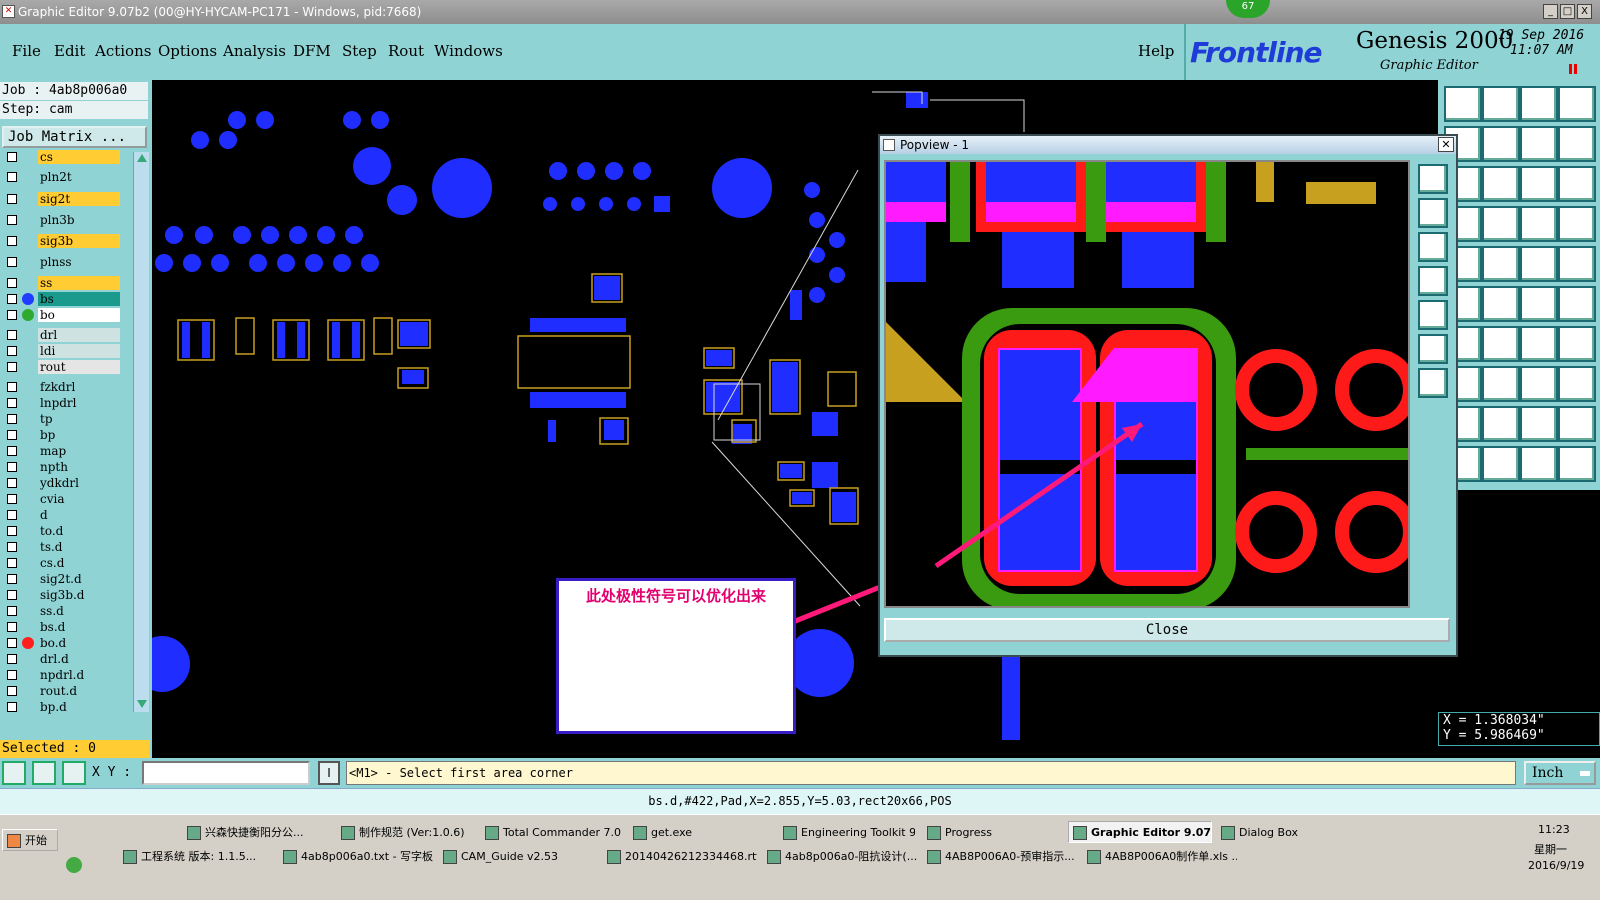 The image size is (1600, 900). What do you see at coordinates (312, 51) in the screenshot?
I see `menu-dfm: DFM` at bounding box center [312, 51].